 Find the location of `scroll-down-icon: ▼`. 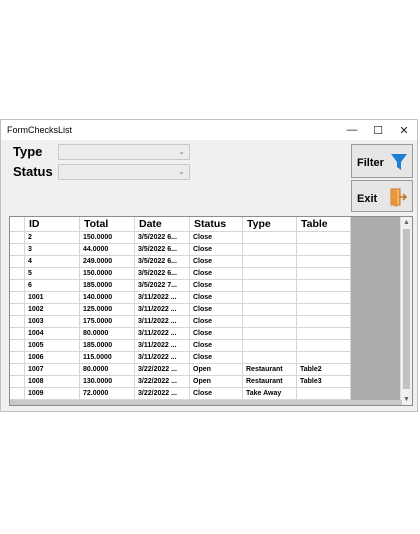

scroll-down-icon: ▼ is located at coordinates (406, 399).